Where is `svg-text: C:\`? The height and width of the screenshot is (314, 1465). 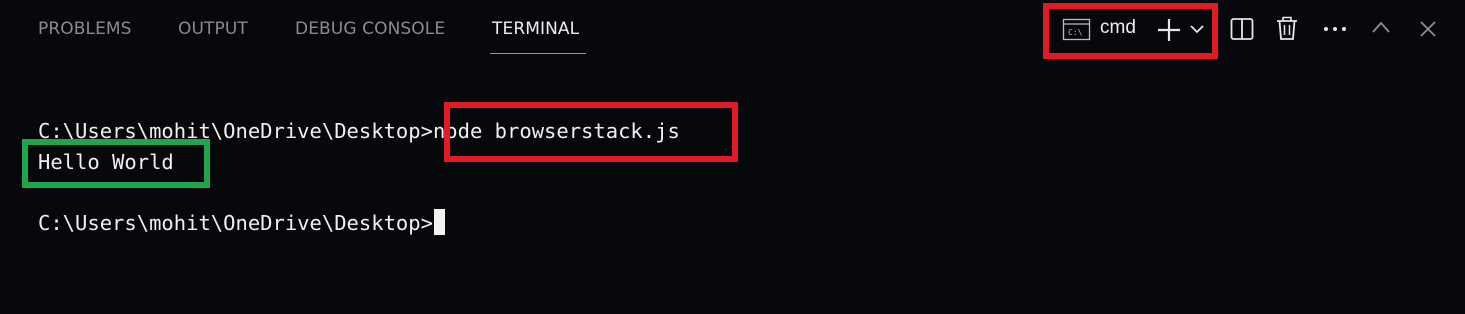 svg-text: C:\ is located at coordinates (1075, 32).